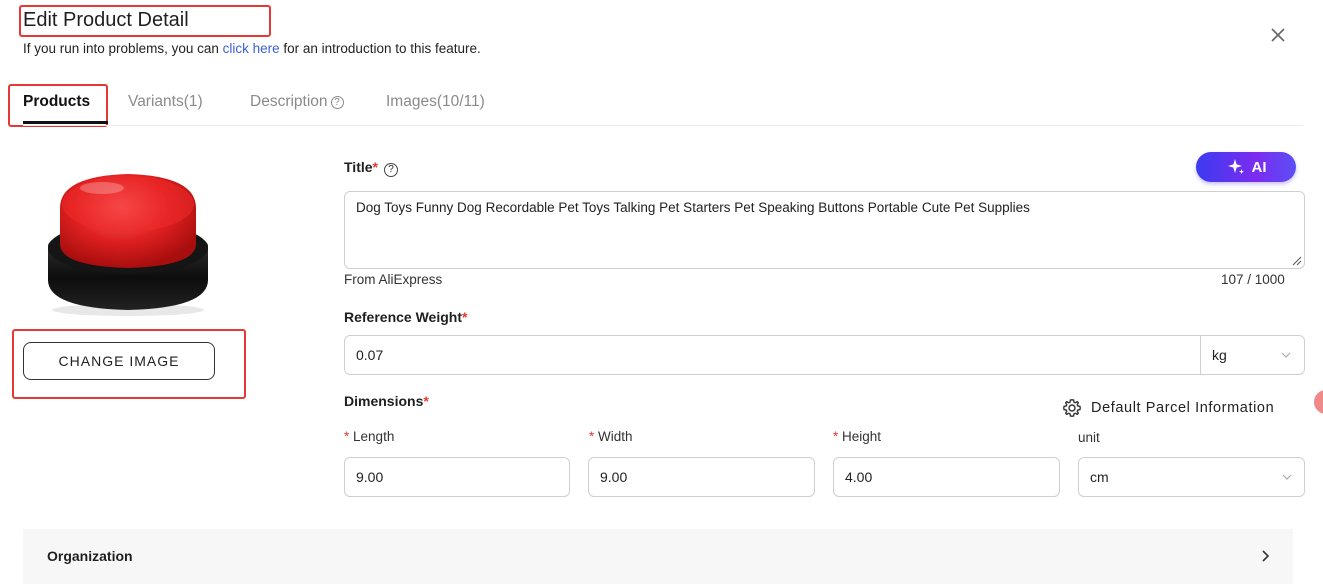 Image resolution: width=1323 pixels, height=584 pixels. Describe the element at coordinates (106, 20) in the screenshot. I see `page-title: Edit Product Detail` at that location.